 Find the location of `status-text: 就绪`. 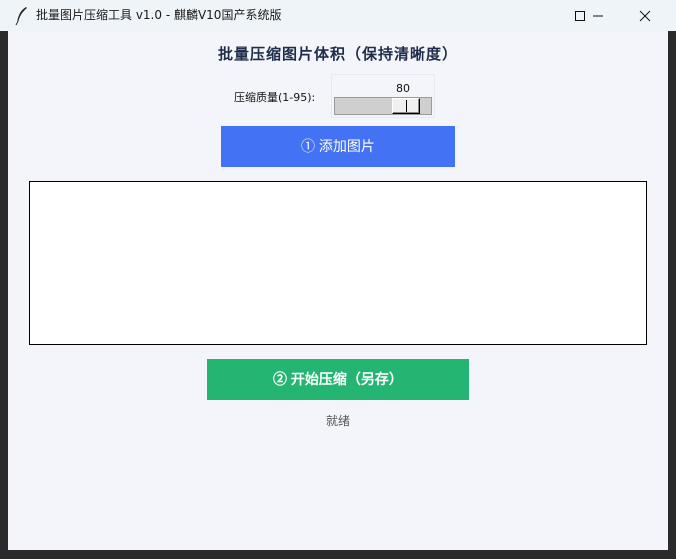

status-text: 就绪 is located at coordinates (337, 421).